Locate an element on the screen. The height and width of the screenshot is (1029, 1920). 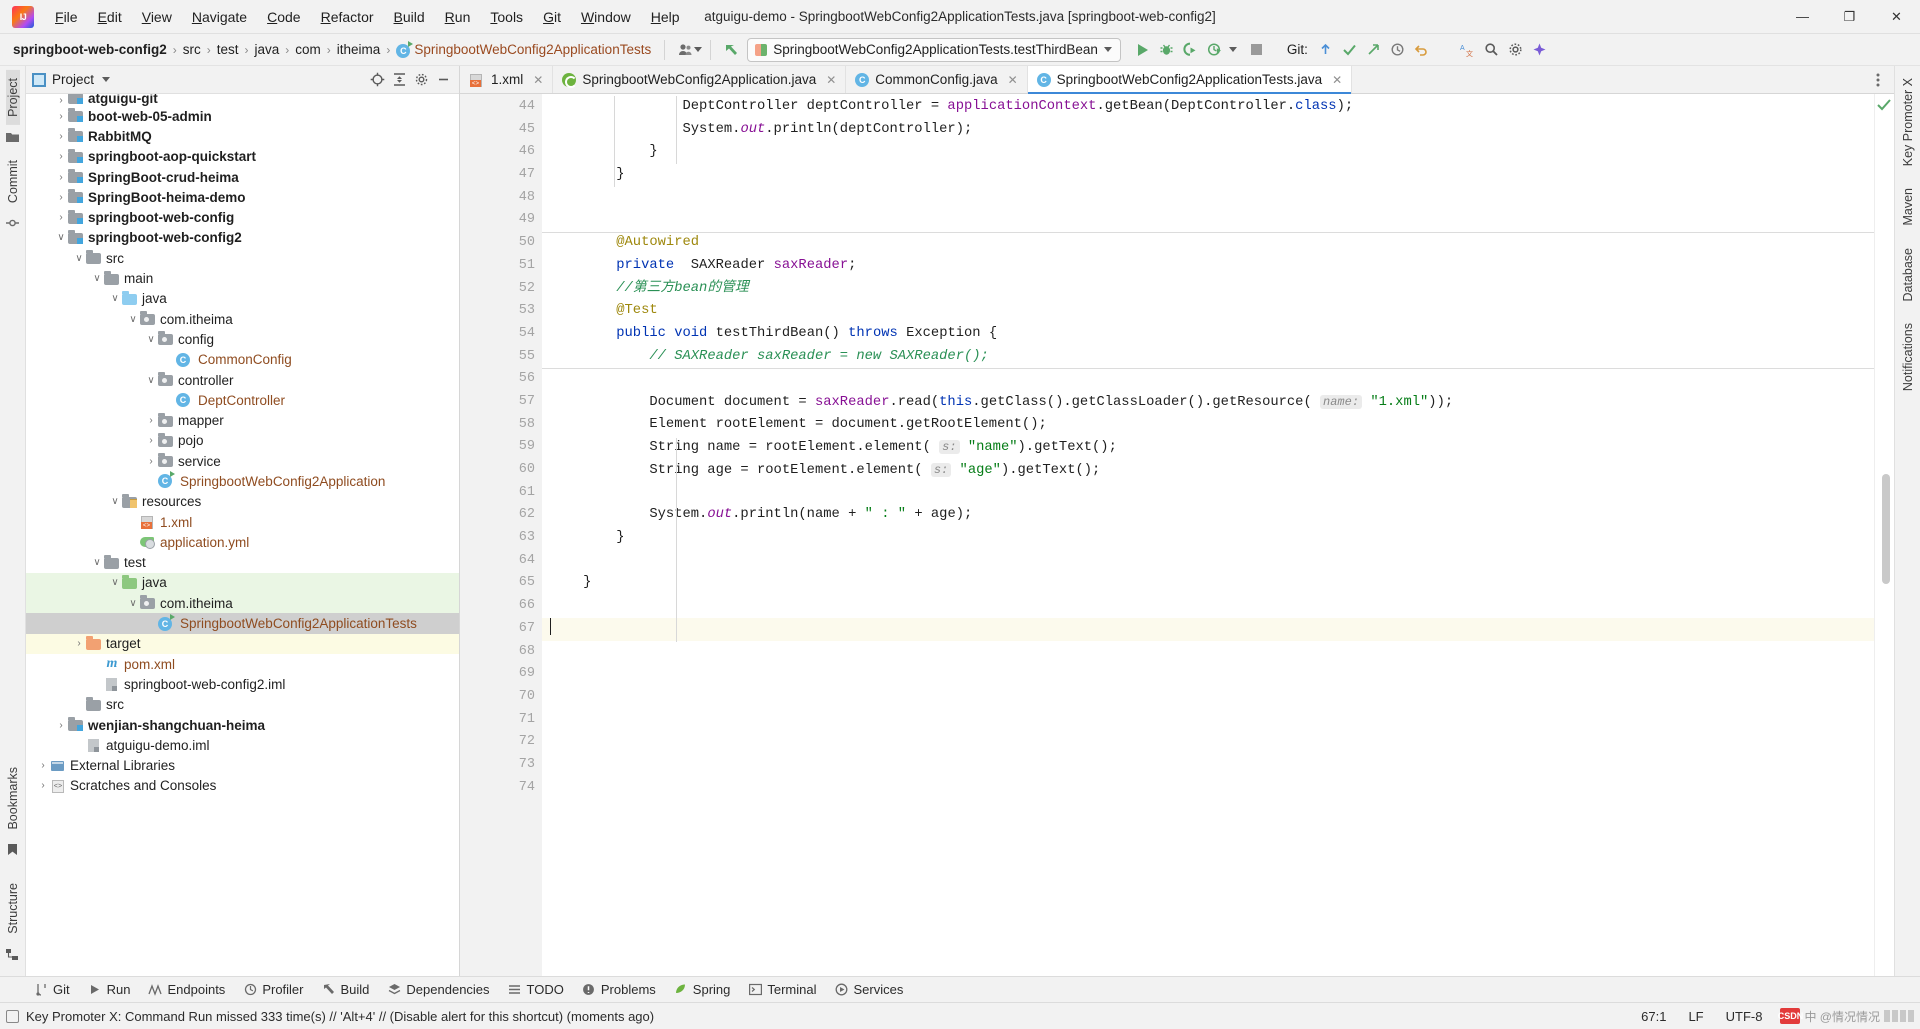
line-number-74: 74 is located at coordinates (501, 788).